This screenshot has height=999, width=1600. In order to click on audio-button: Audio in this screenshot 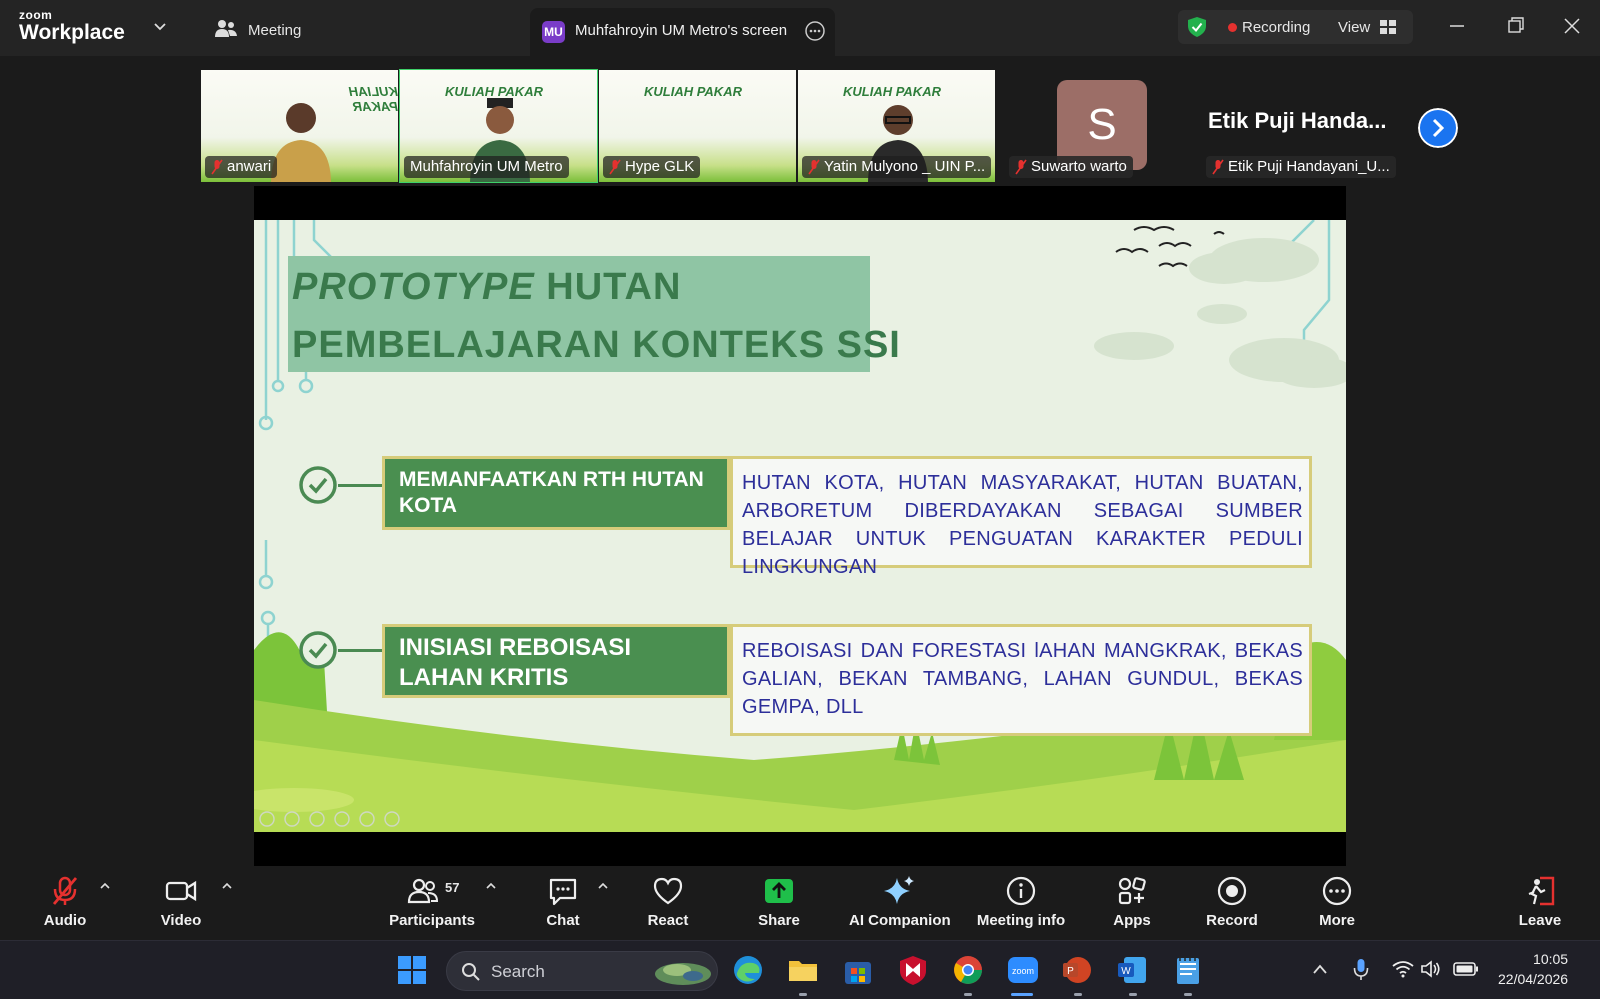, I will do `click(65, 906)`.